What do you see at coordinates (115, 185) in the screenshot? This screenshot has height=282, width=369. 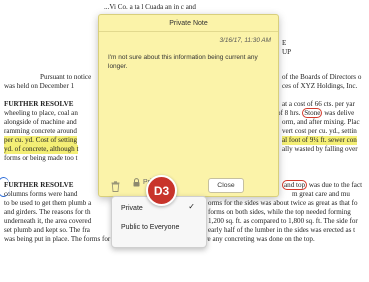 I see `trash-icon` at bounding box center [115, 185].